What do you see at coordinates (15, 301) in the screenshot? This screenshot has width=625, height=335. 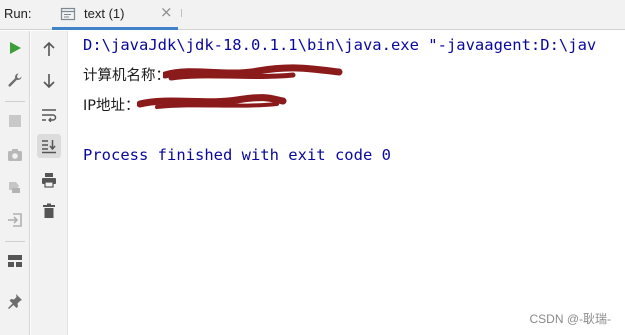 I see `pin-icon` at bounding box center [15, 301].